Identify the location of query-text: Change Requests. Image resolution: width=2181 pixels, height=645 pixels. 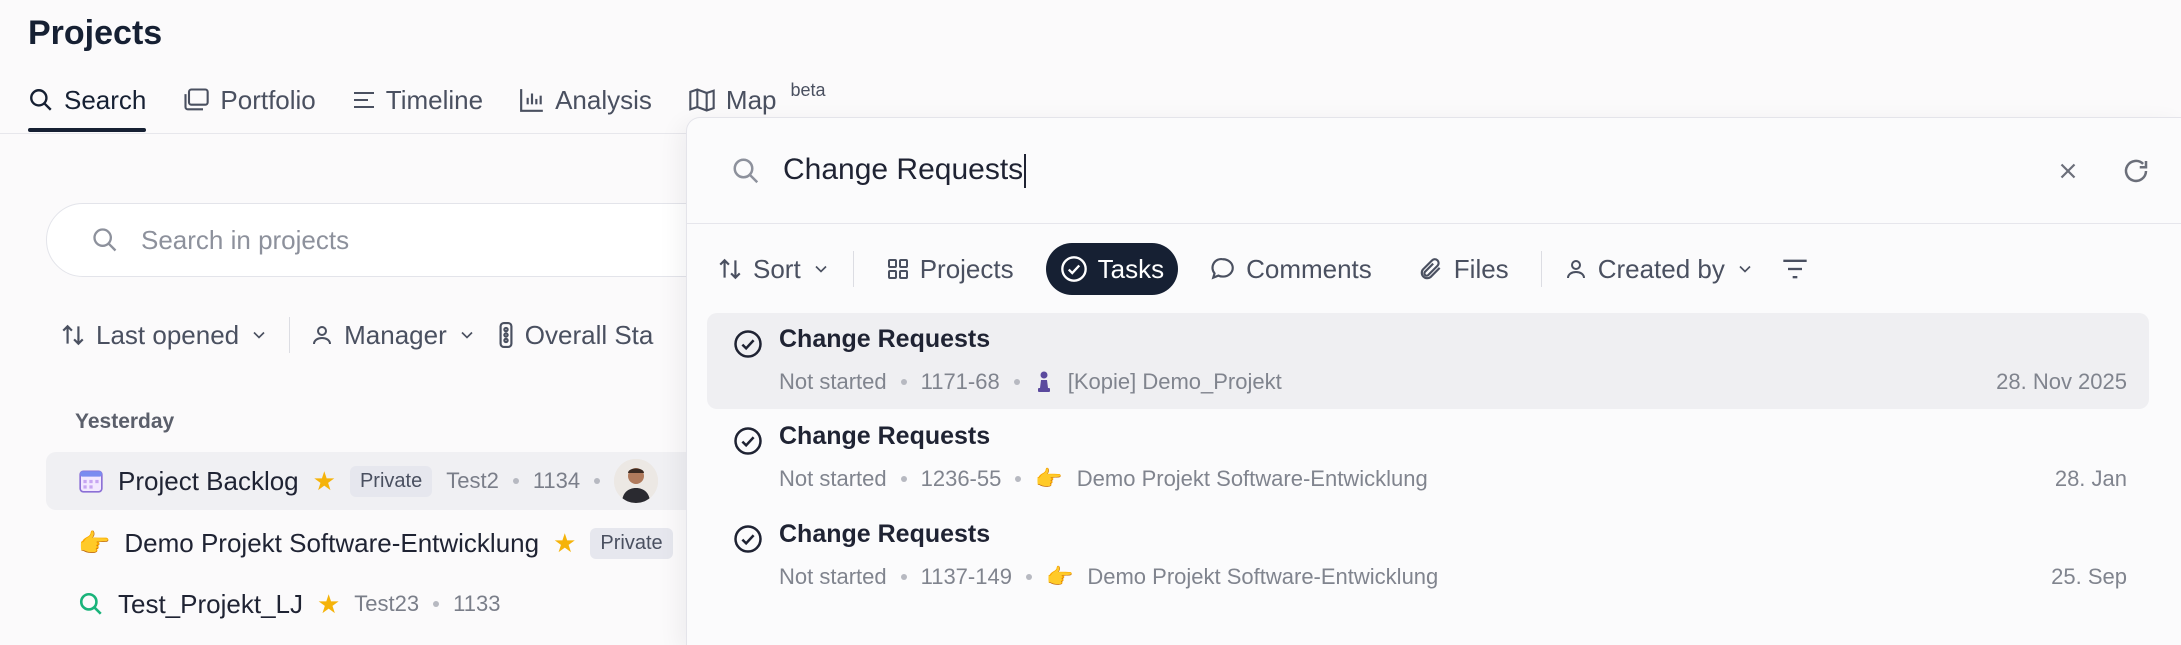
(903, 169).